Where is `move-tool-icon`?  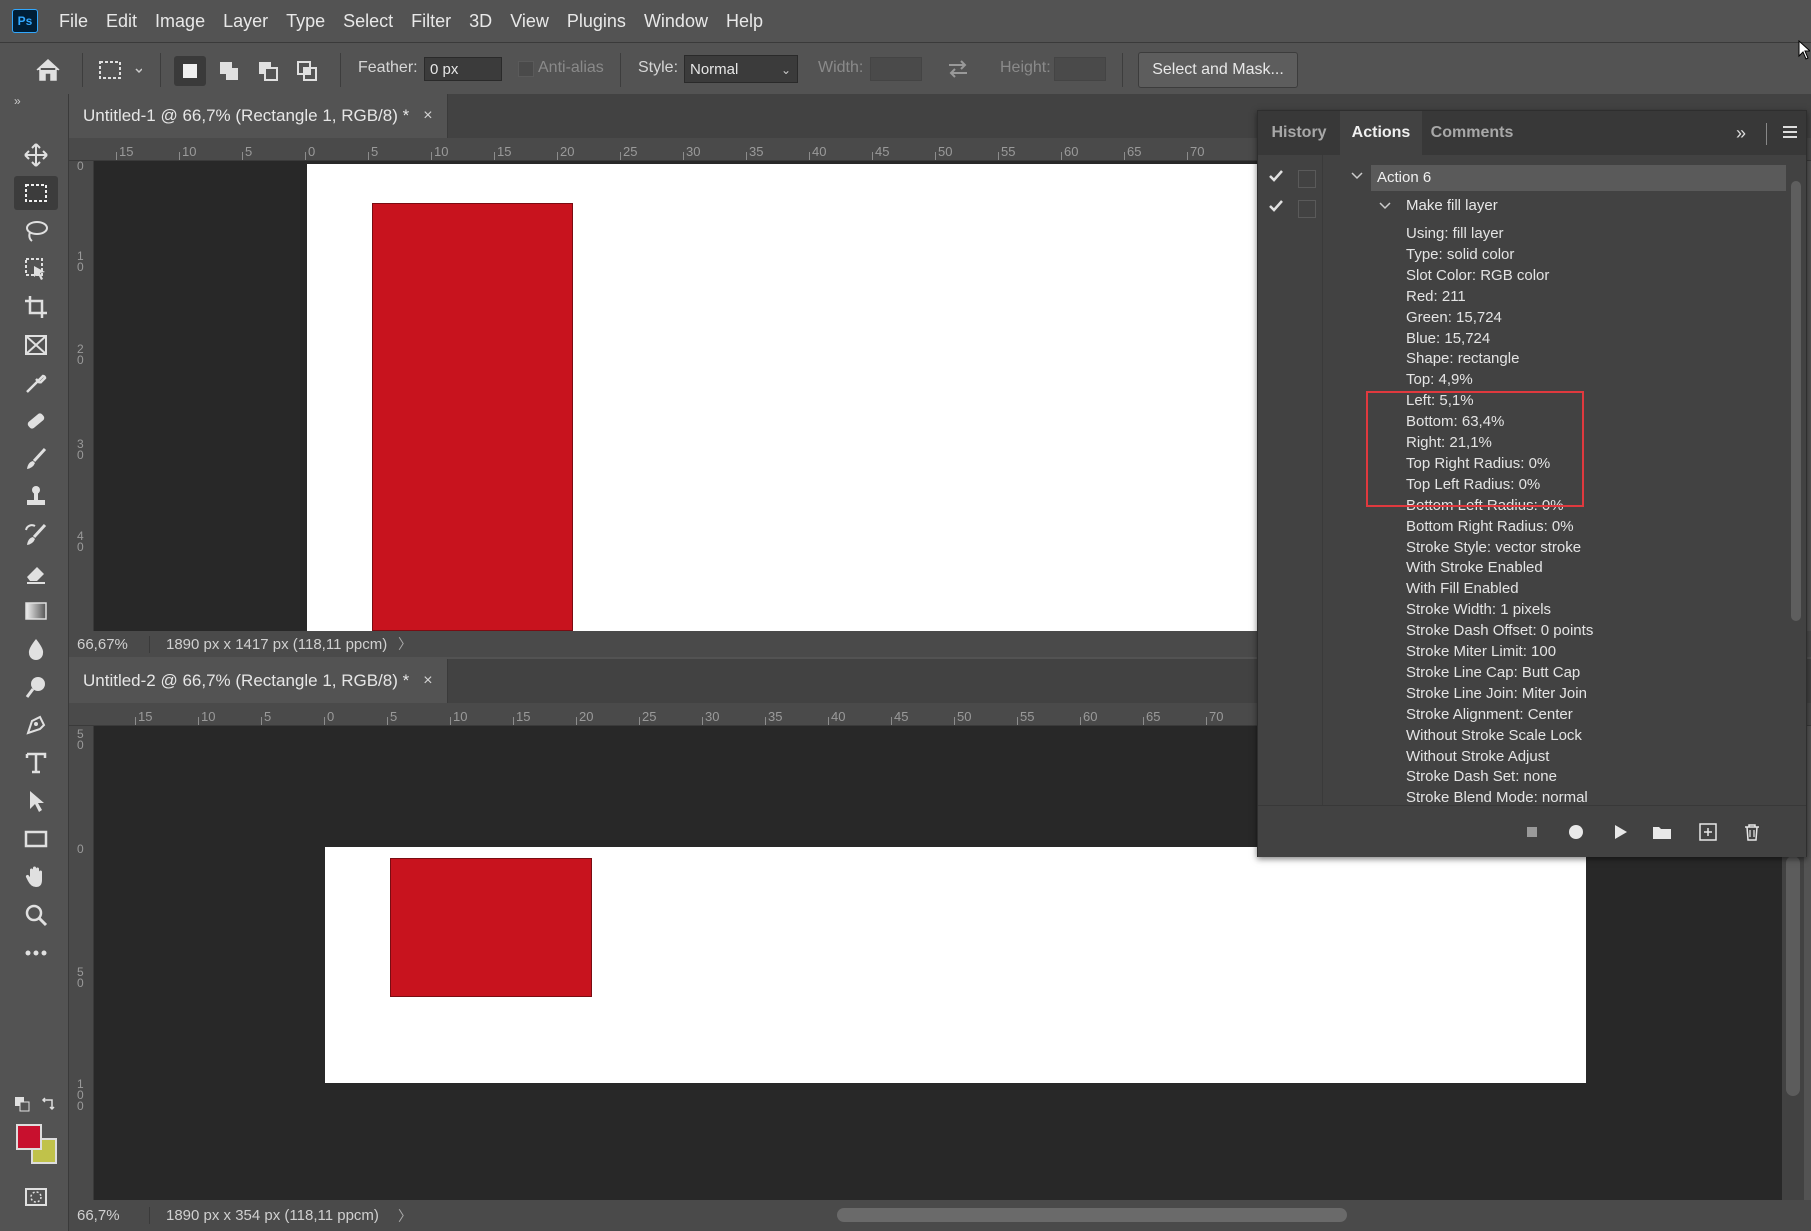 move-tool-icon is located at coordinates (36, 155).